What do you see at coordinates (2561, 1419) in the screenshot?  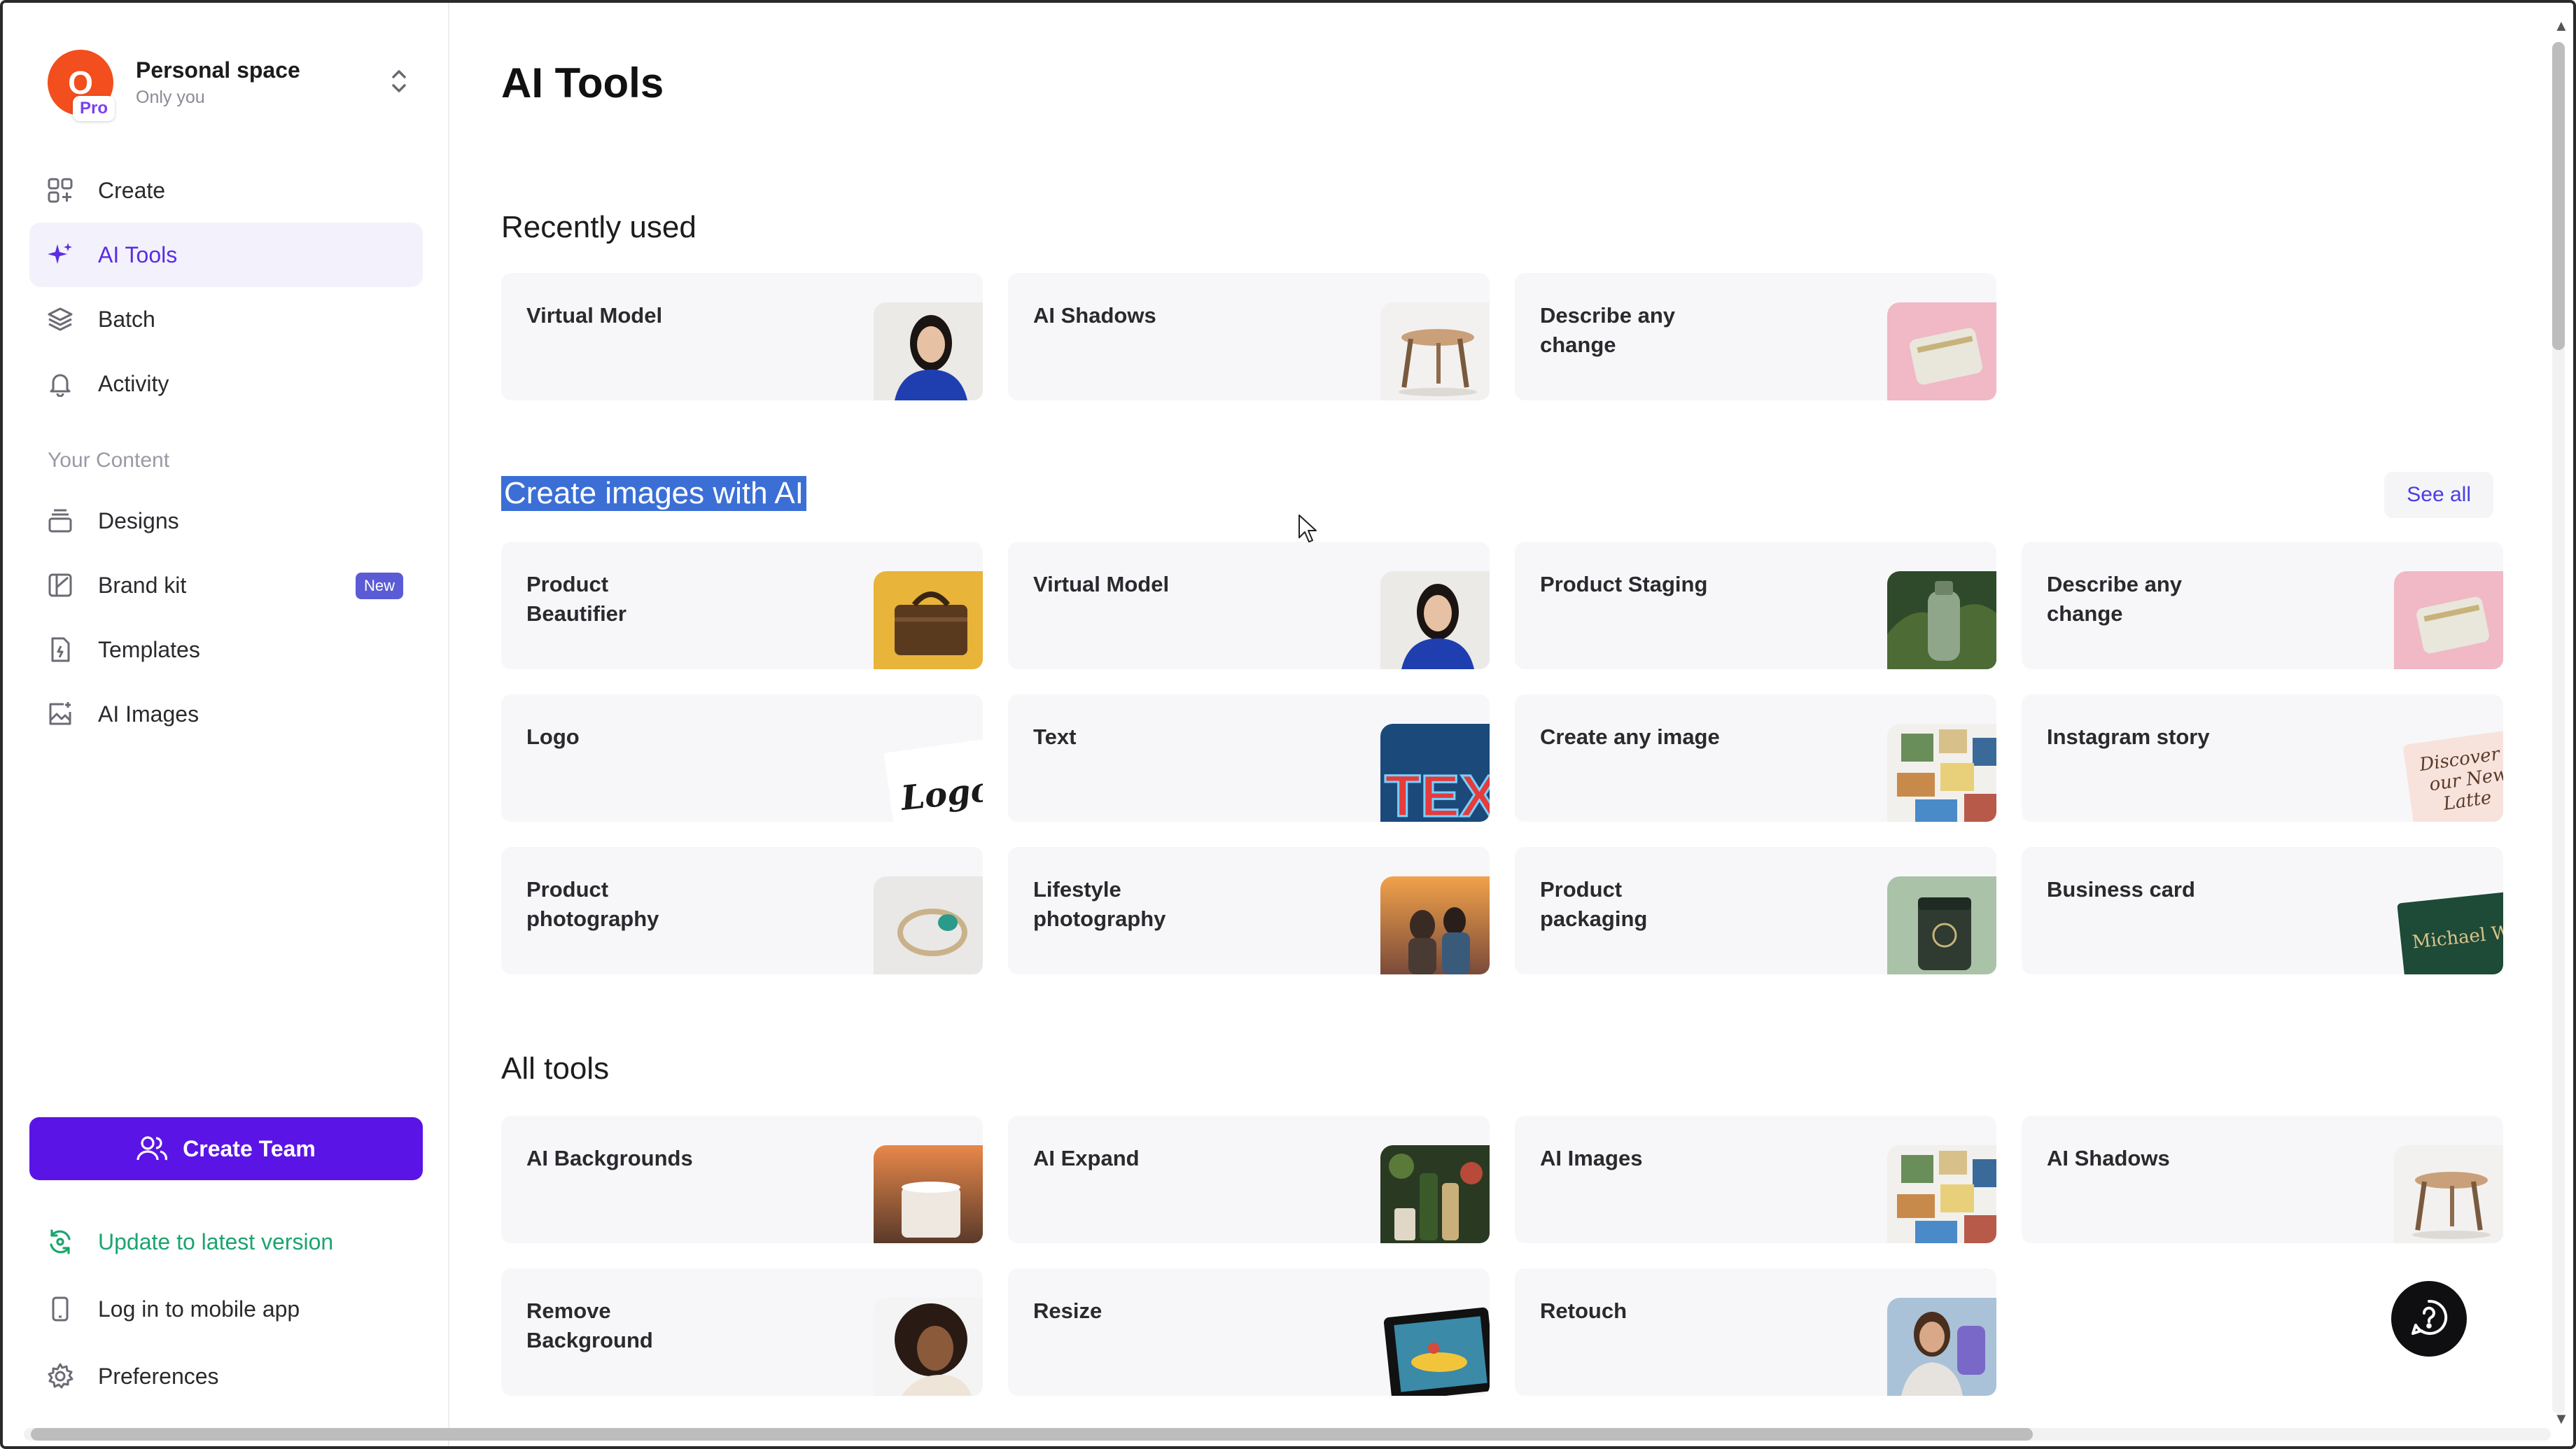 I see `scroll-down-arrow-icon: ▼` at bounding box center [2561, 1419].